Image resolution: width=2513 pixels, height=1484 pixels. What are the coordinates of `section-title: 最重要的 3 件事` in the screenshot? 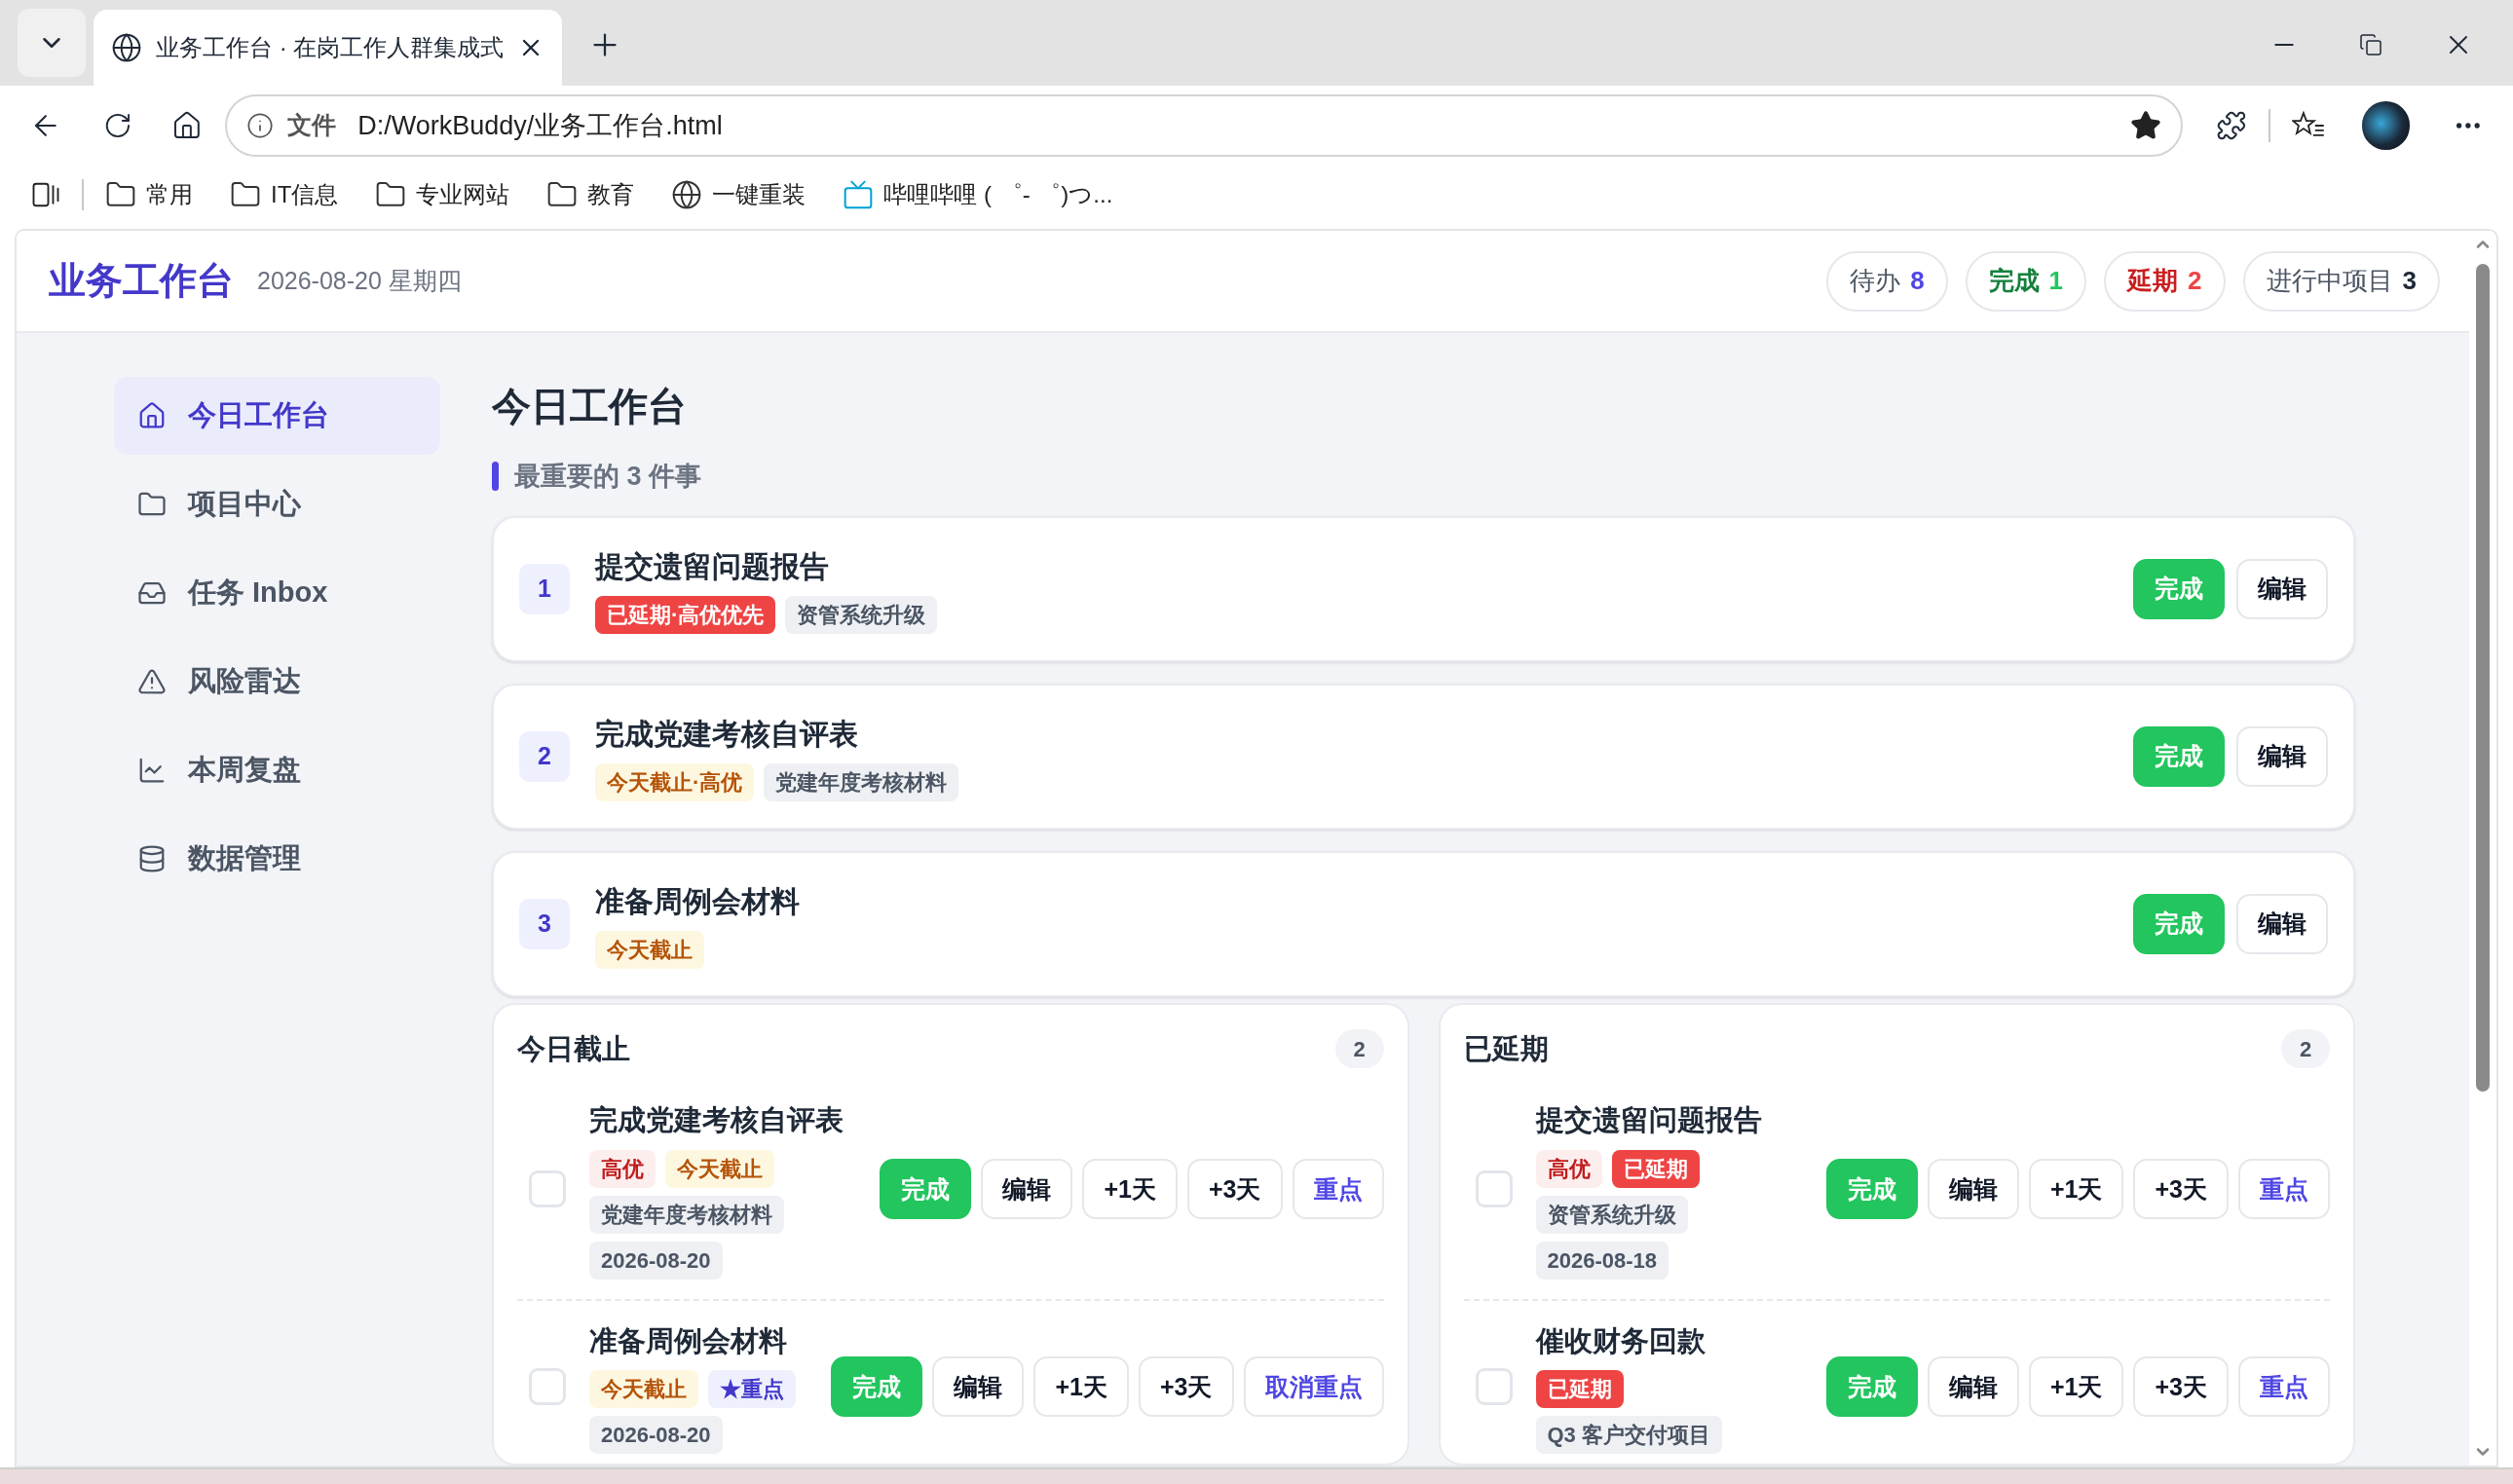 It's located at (608, 477).